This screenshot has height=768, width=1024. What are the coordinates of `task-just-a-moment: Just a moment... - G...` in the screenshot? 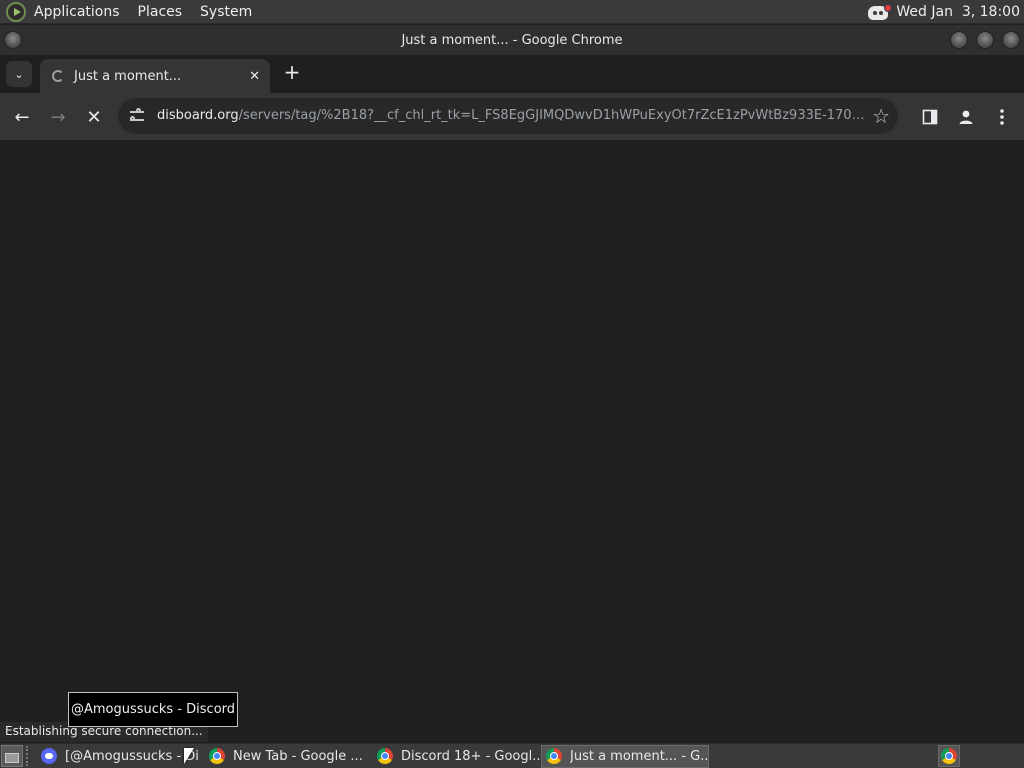 It's located at (625, 756).